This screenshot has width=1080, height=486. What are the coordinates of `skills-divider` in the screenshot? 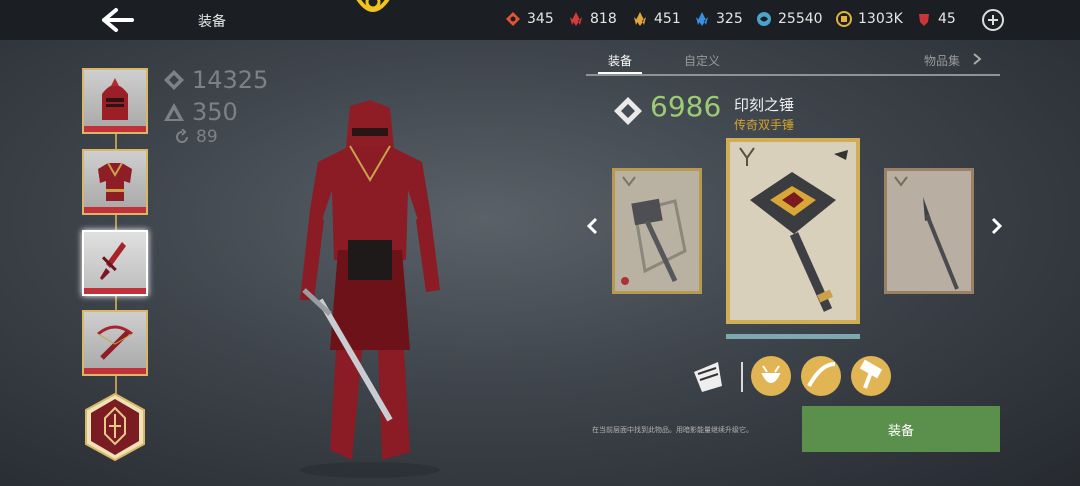 It's located at (742, 377).